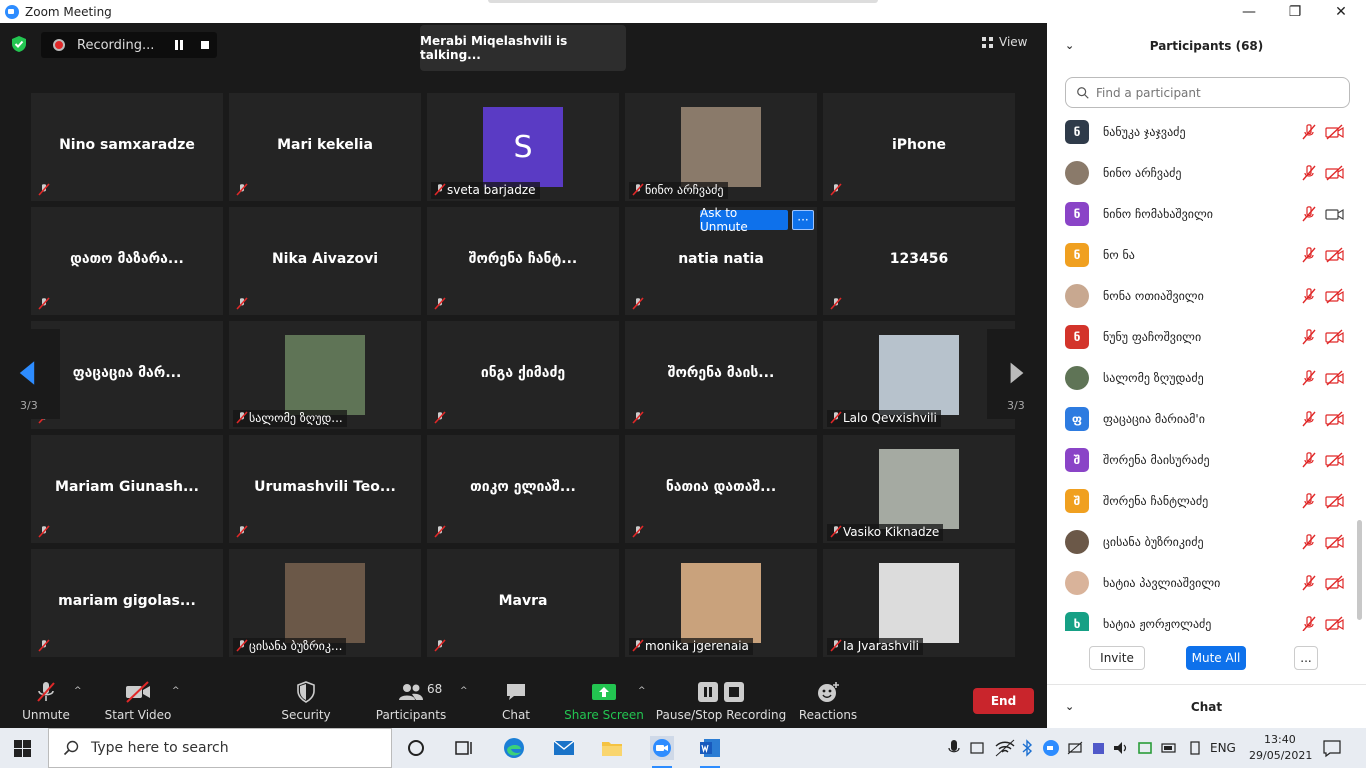 The height and width of the screenshot is (768, 1366). I want to click on chat-button: Chat, so click(516, 698).